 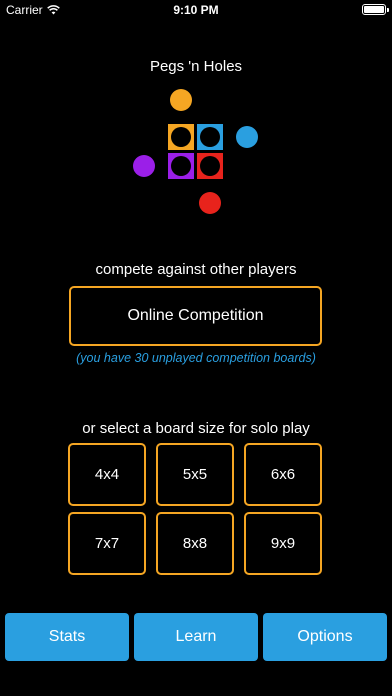 What do you see at coordinates (195, 474) in the screenshot?
I see `board-size-button-5x5: 5x5` at bounding box center [195, 474].